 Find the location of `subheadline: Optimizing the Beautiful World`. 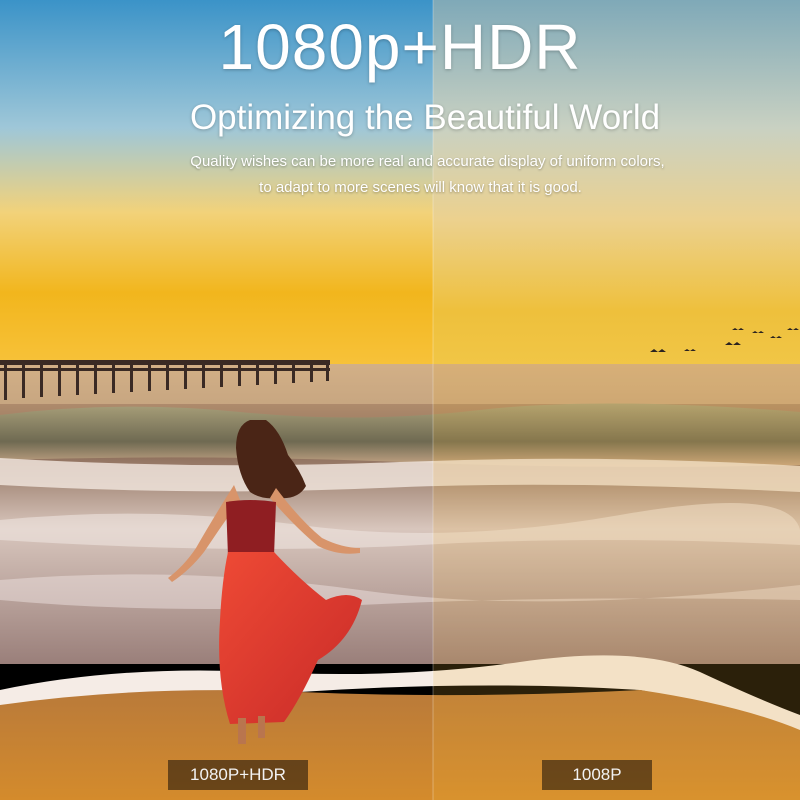

subheadline: Optimizing the Beautiful World is located at coordinates (425, 117).